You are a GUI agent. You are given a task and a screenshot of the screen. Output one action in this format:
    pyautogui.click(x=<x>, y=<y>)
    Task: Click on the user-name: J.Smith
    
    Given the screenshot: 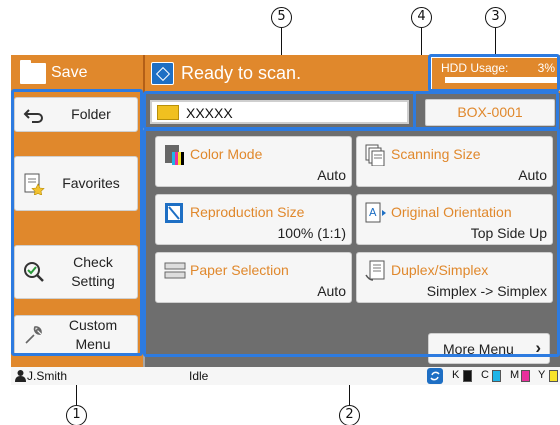 What is the action you would take?
    pyautogui.click(x=47, y=376)
    